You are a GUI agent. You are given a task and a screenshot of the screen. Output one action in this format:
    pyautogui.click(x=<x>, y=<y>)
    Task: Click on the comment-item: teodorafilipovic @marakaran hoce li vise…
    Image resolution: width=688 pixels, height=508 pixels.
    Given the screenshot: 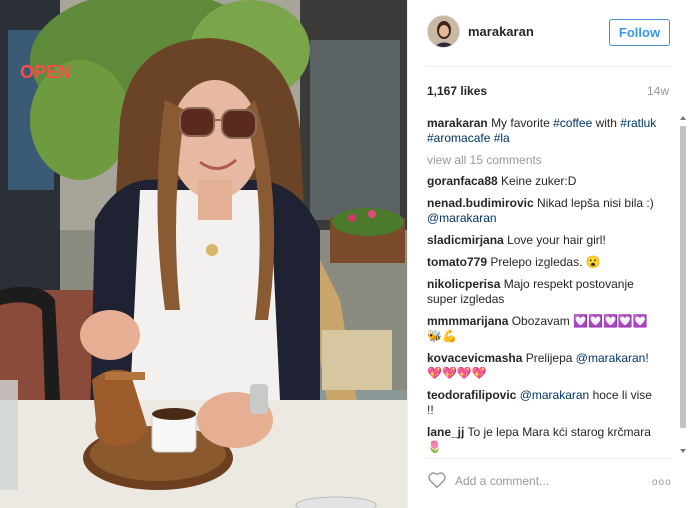 What is the action you would take?
    pyautogui.click(x=544, y=403)
    